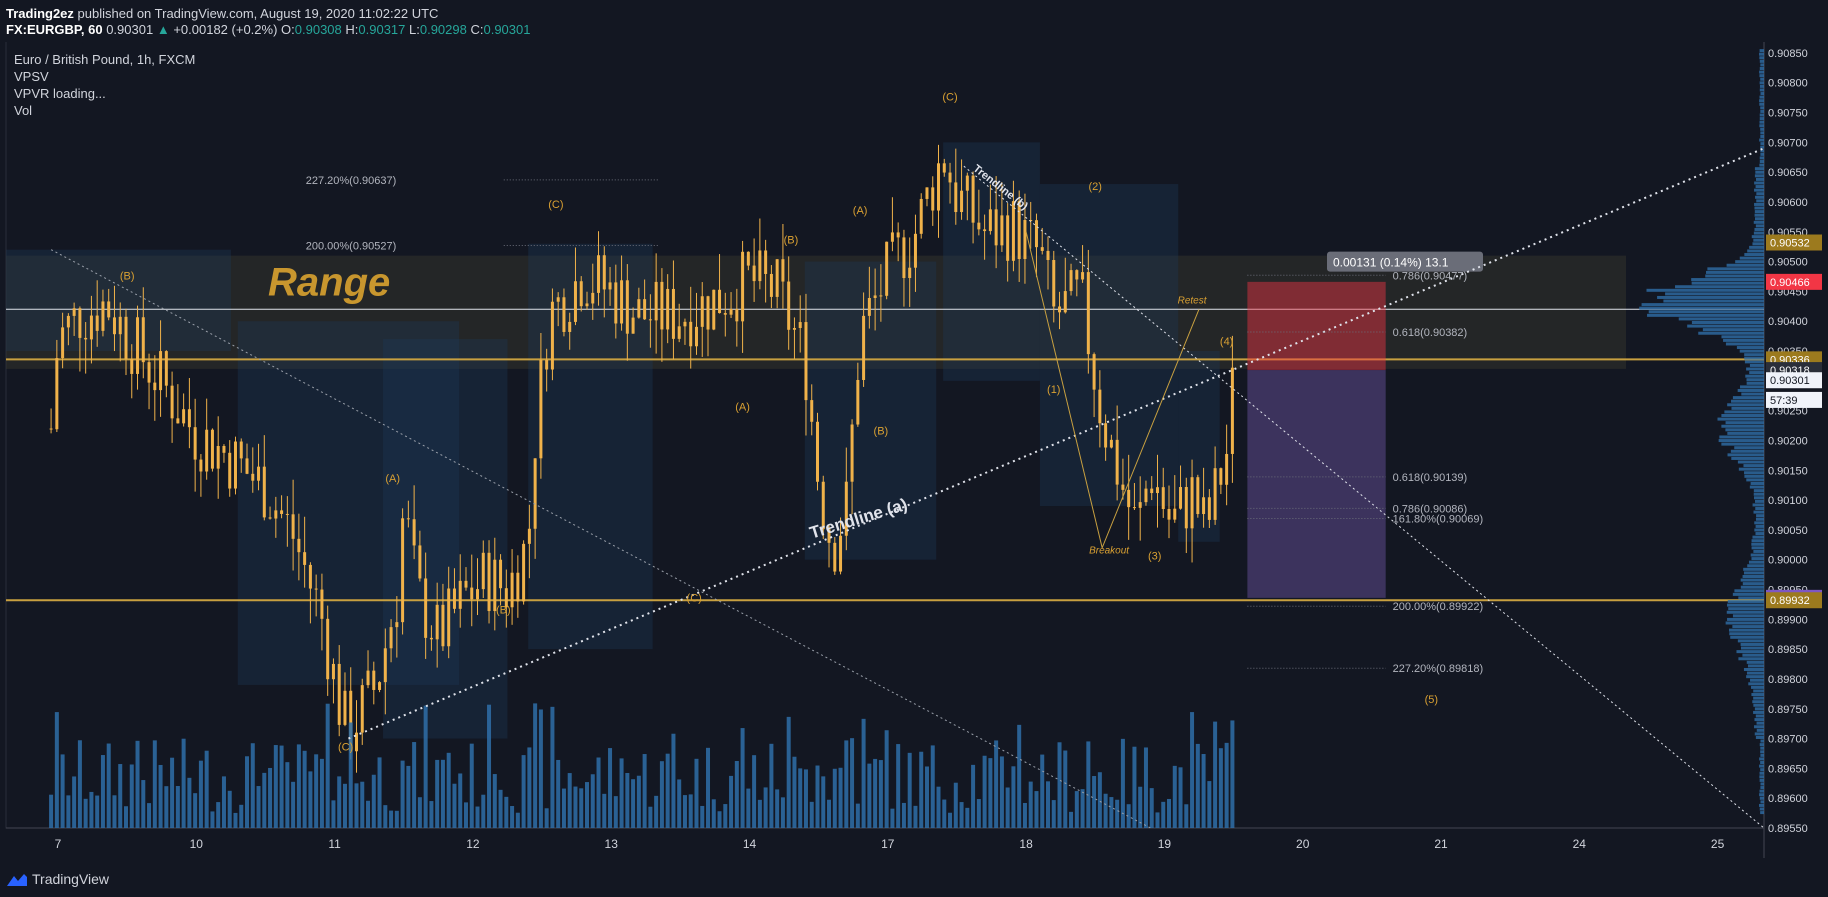 This screenshot has width=1828, height=897. Describe the element at coordinates (104, 59) in the screenshot. I see `chart-title: Euro / British Pound, 1h, FXCM` at that location.